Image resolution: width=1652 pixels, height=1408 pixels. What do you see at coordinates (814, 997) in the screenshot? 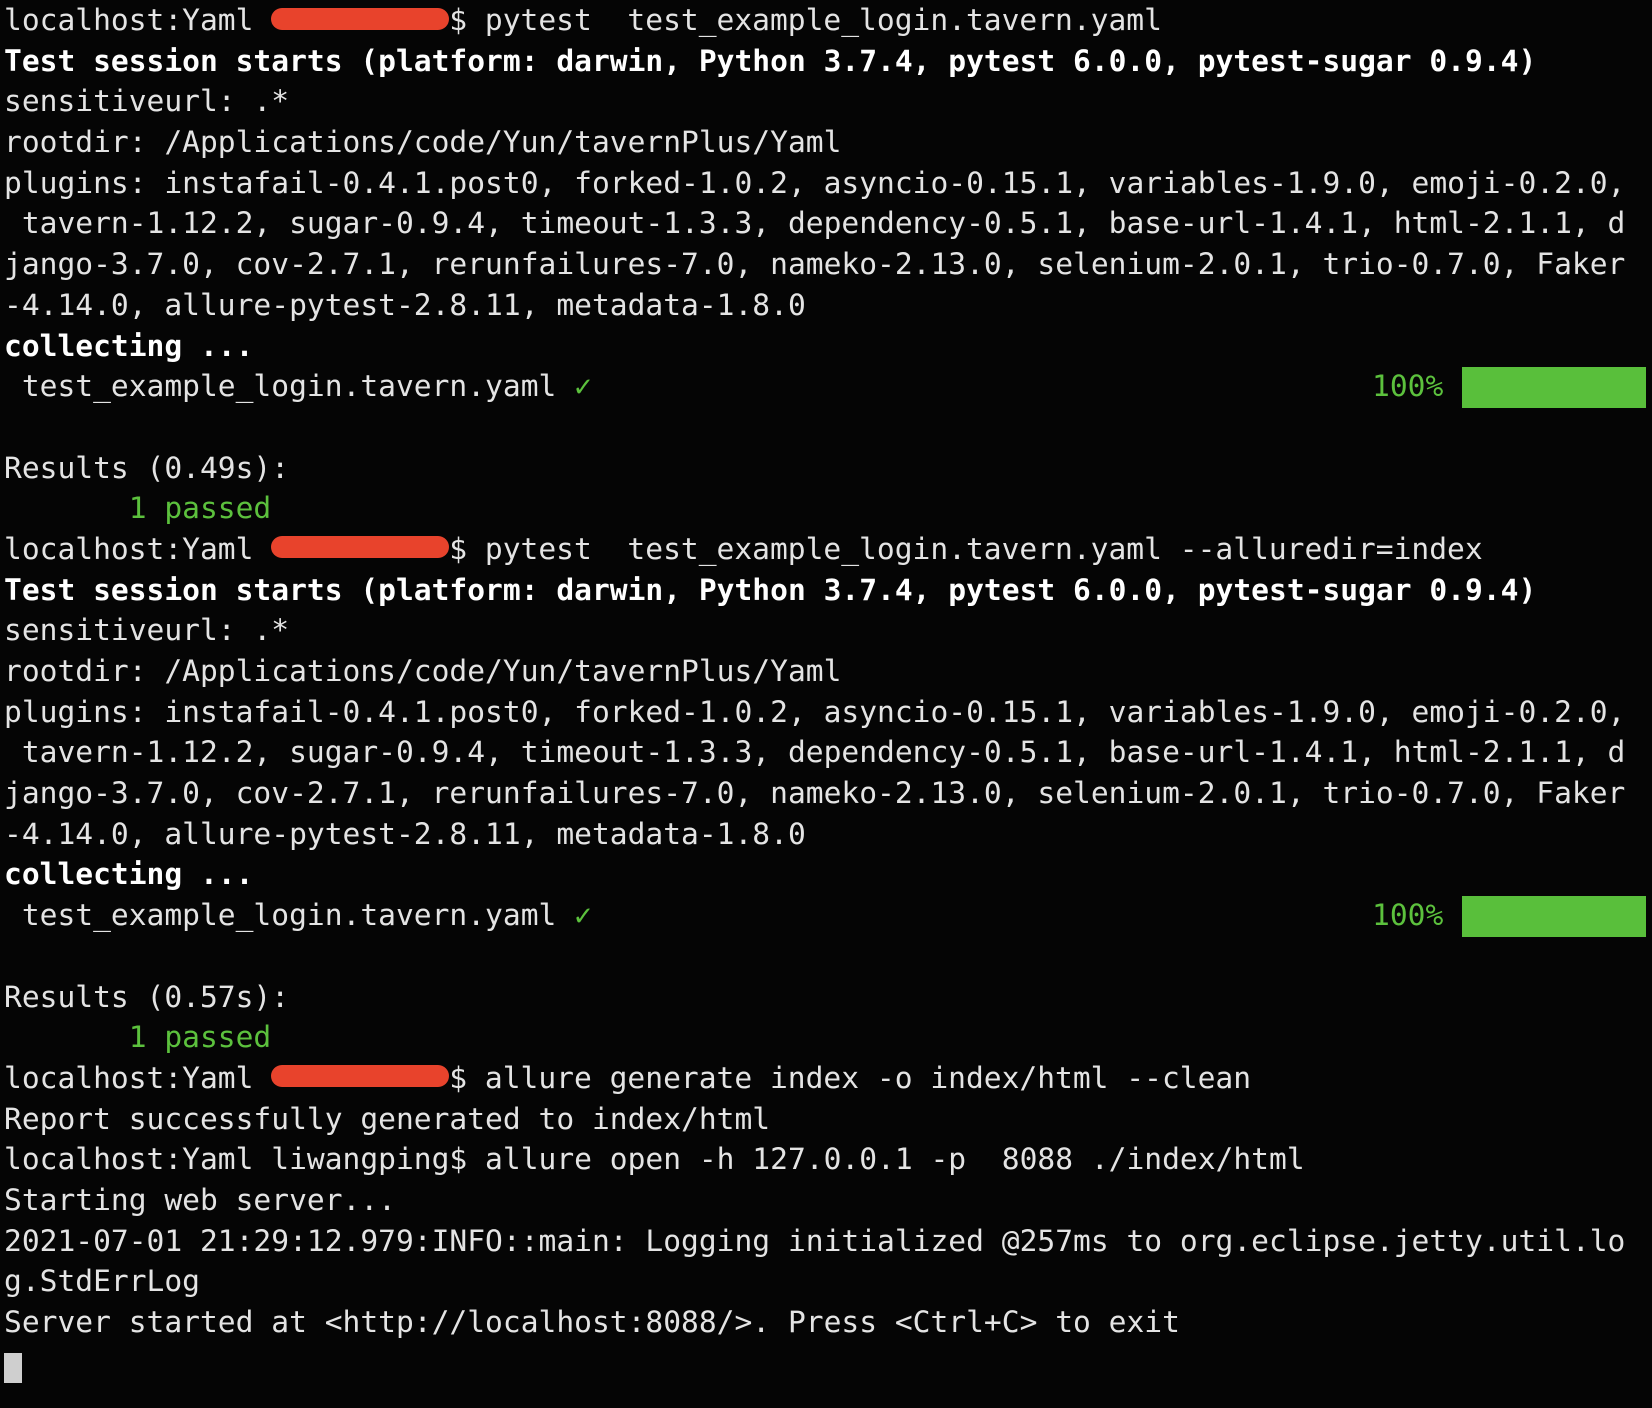
I see `terminal-line: Results (0.57s):` at bounding box center [814, 997].